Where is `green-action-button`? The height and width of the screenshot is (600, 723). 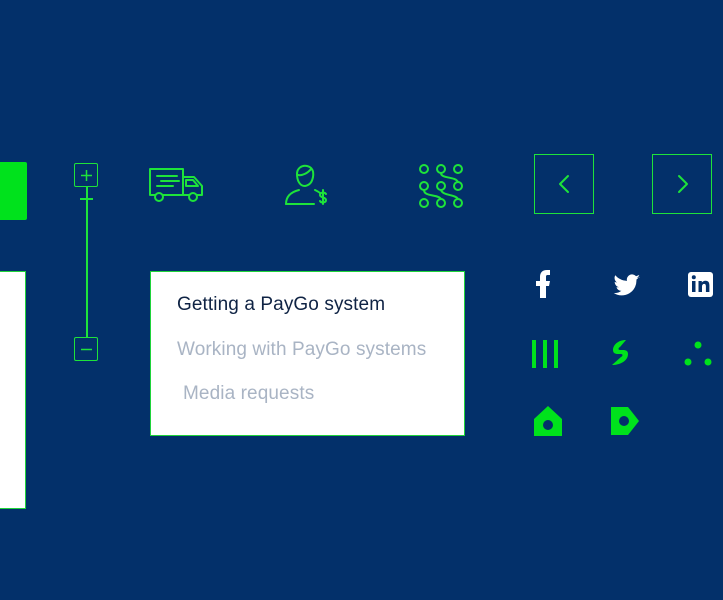
green-action-button is located at coordinates (13, 191).